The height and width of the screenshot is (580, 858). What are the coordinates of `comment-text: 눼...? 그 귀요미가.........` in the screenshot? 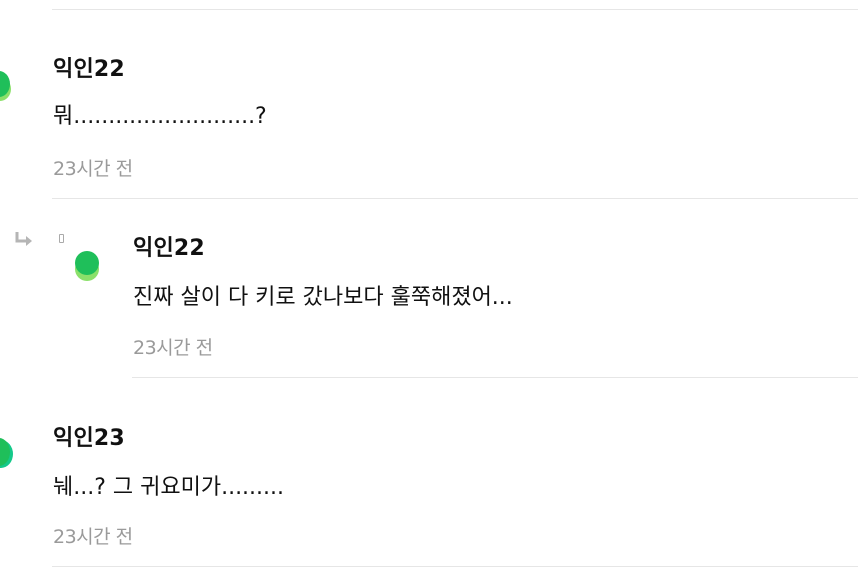 It's located at (169, 487).